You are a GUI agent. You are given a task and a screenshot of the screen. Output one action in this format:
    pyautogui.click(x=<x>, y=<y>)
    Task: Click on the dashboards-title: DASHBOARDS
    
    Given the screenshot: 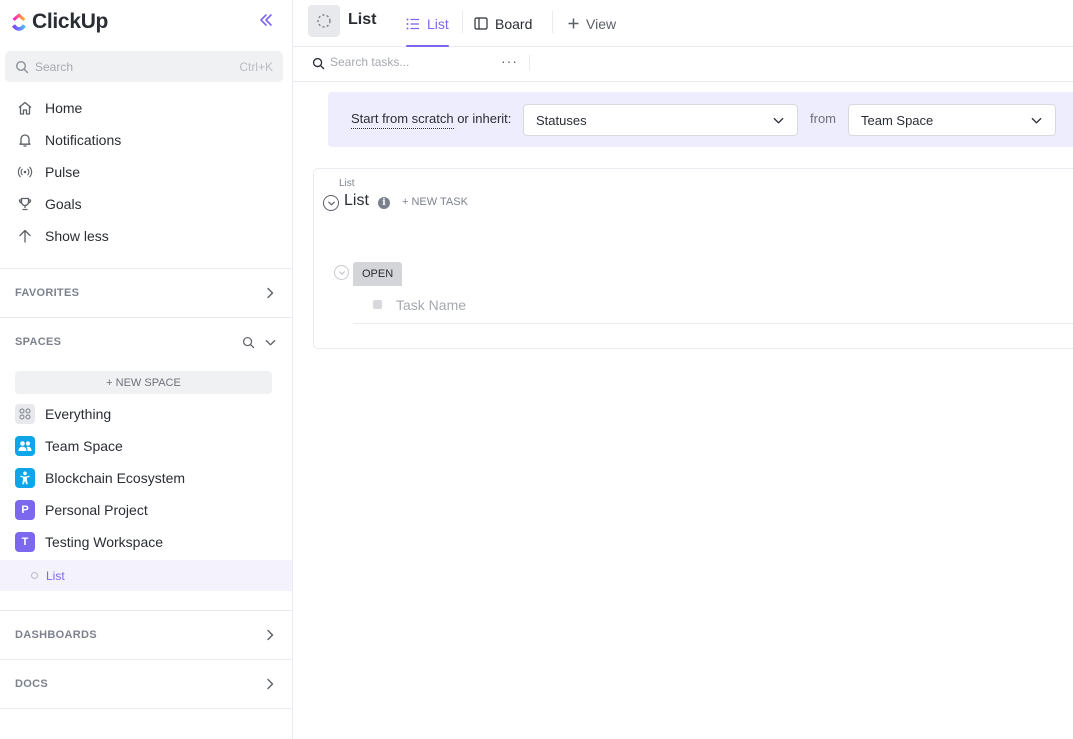 What is the action you would take?
    pyautogui.click(x=56, y=635)
    